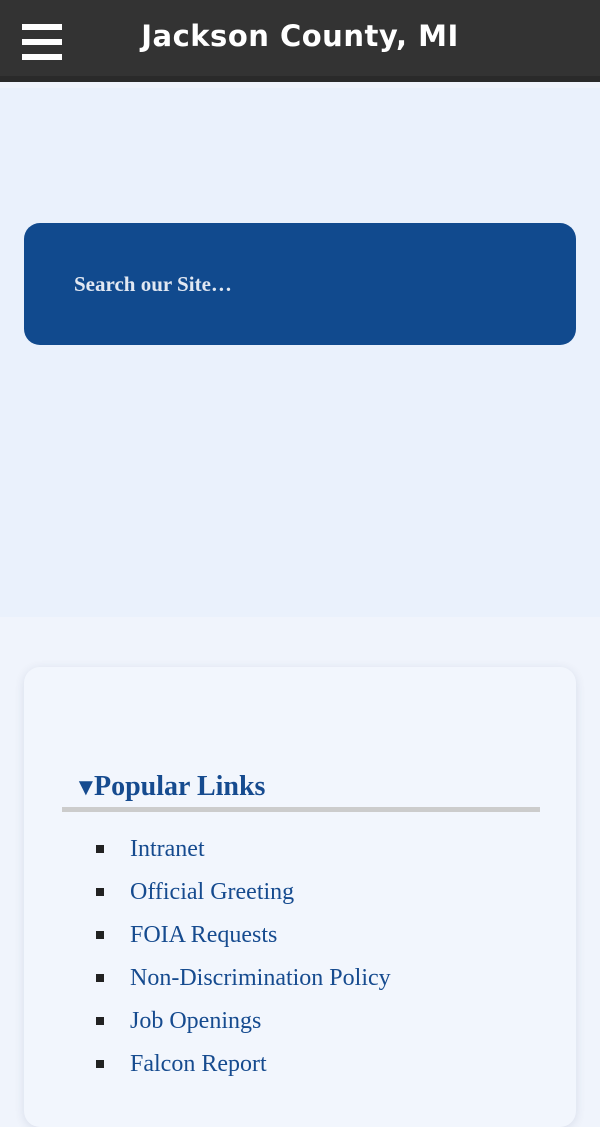 This screenshot has height=1127, width=600. What do you see at coordinates (212, 892) in the screenshot?
I see `link-official-greeting: Official Greeting` at bounding box center [212, 892].